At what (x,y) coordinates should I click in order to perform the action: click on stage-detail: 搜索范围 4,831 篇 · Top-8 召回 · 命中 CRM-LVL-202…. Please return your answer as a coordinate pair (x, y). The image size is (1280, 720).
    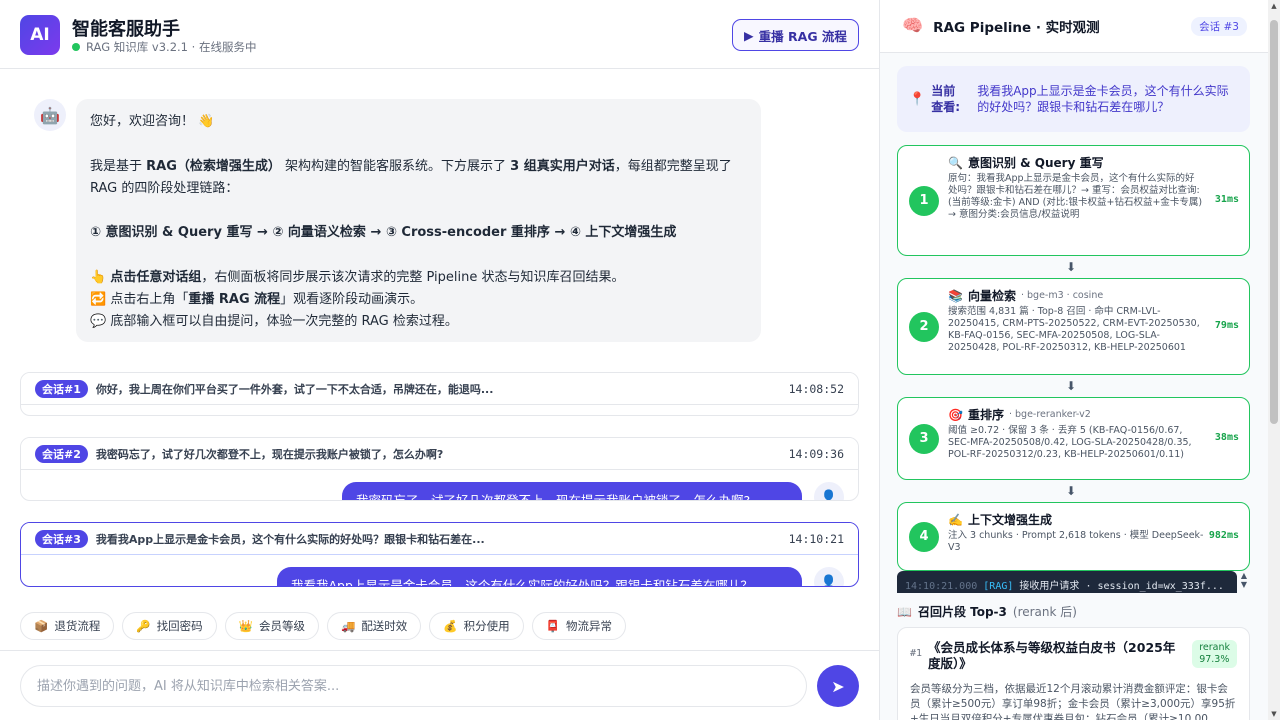
    Looking at the image, I should click on (1074, 329).